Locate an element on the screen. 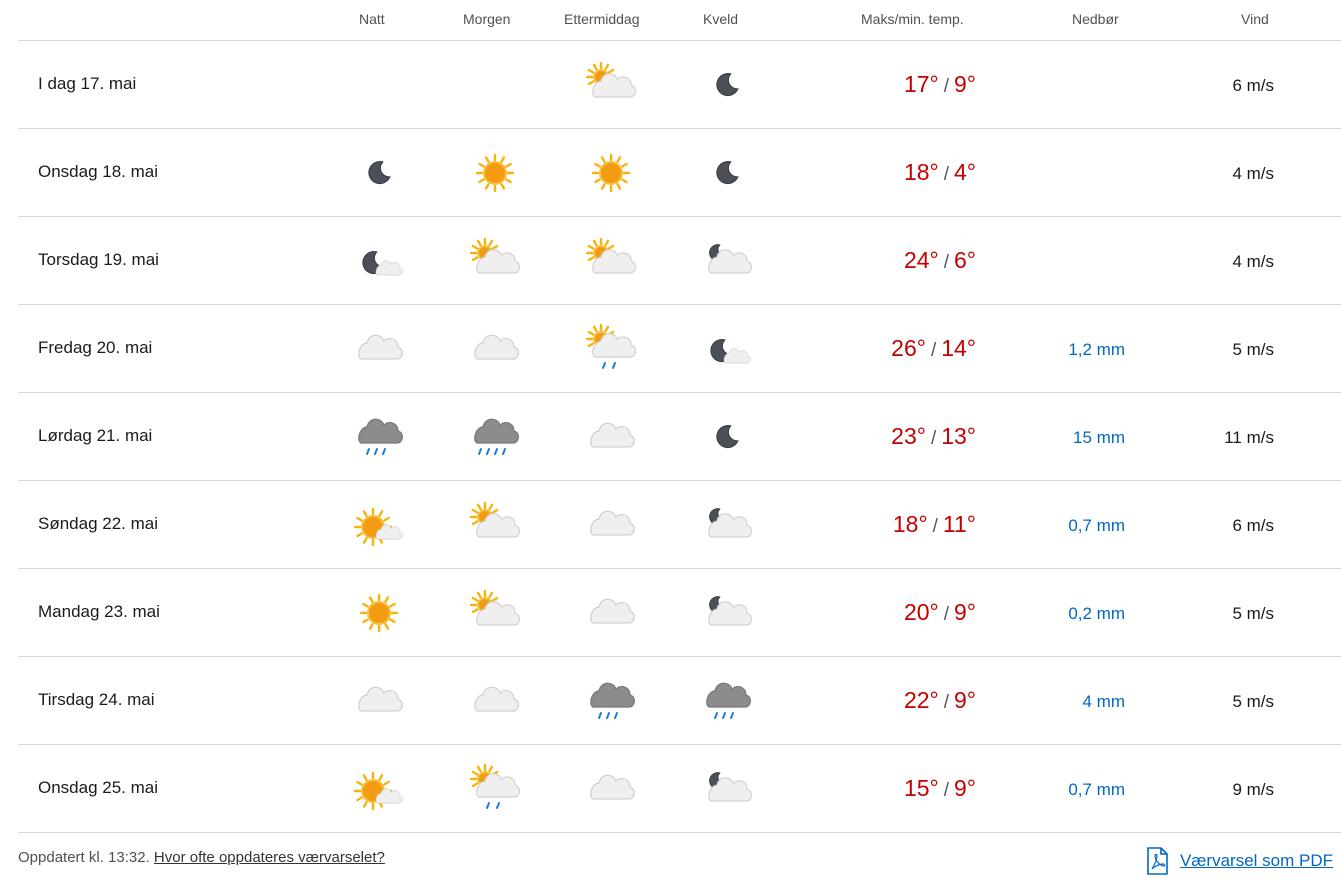  day-label: Mandag 23. mai is located at coordinates (99, 611).